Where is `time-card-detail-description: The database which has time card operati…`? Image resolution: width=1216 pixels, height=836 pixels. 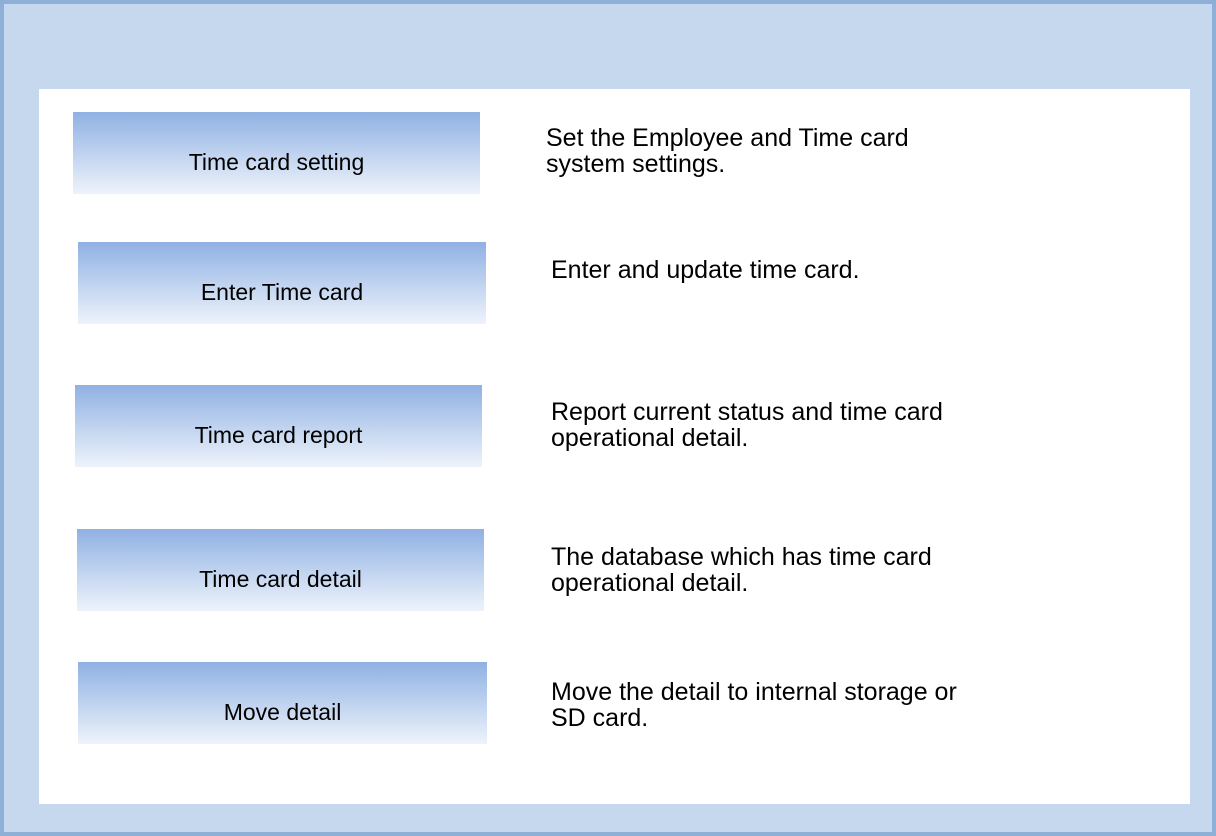 time-card-detail-description: The database which has time card operati… is located at coordinates (741, 570).